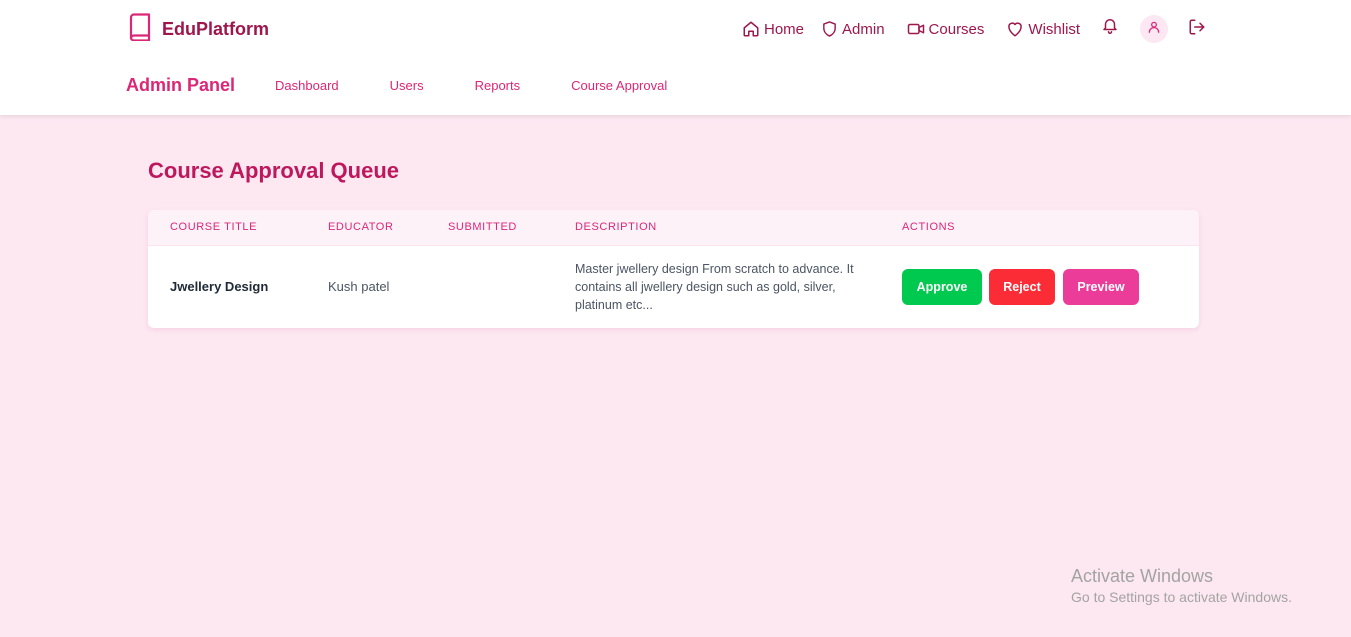 The image size is (1351, 637). I want to click on brand-name: EduPlatform, so click(216, 28).